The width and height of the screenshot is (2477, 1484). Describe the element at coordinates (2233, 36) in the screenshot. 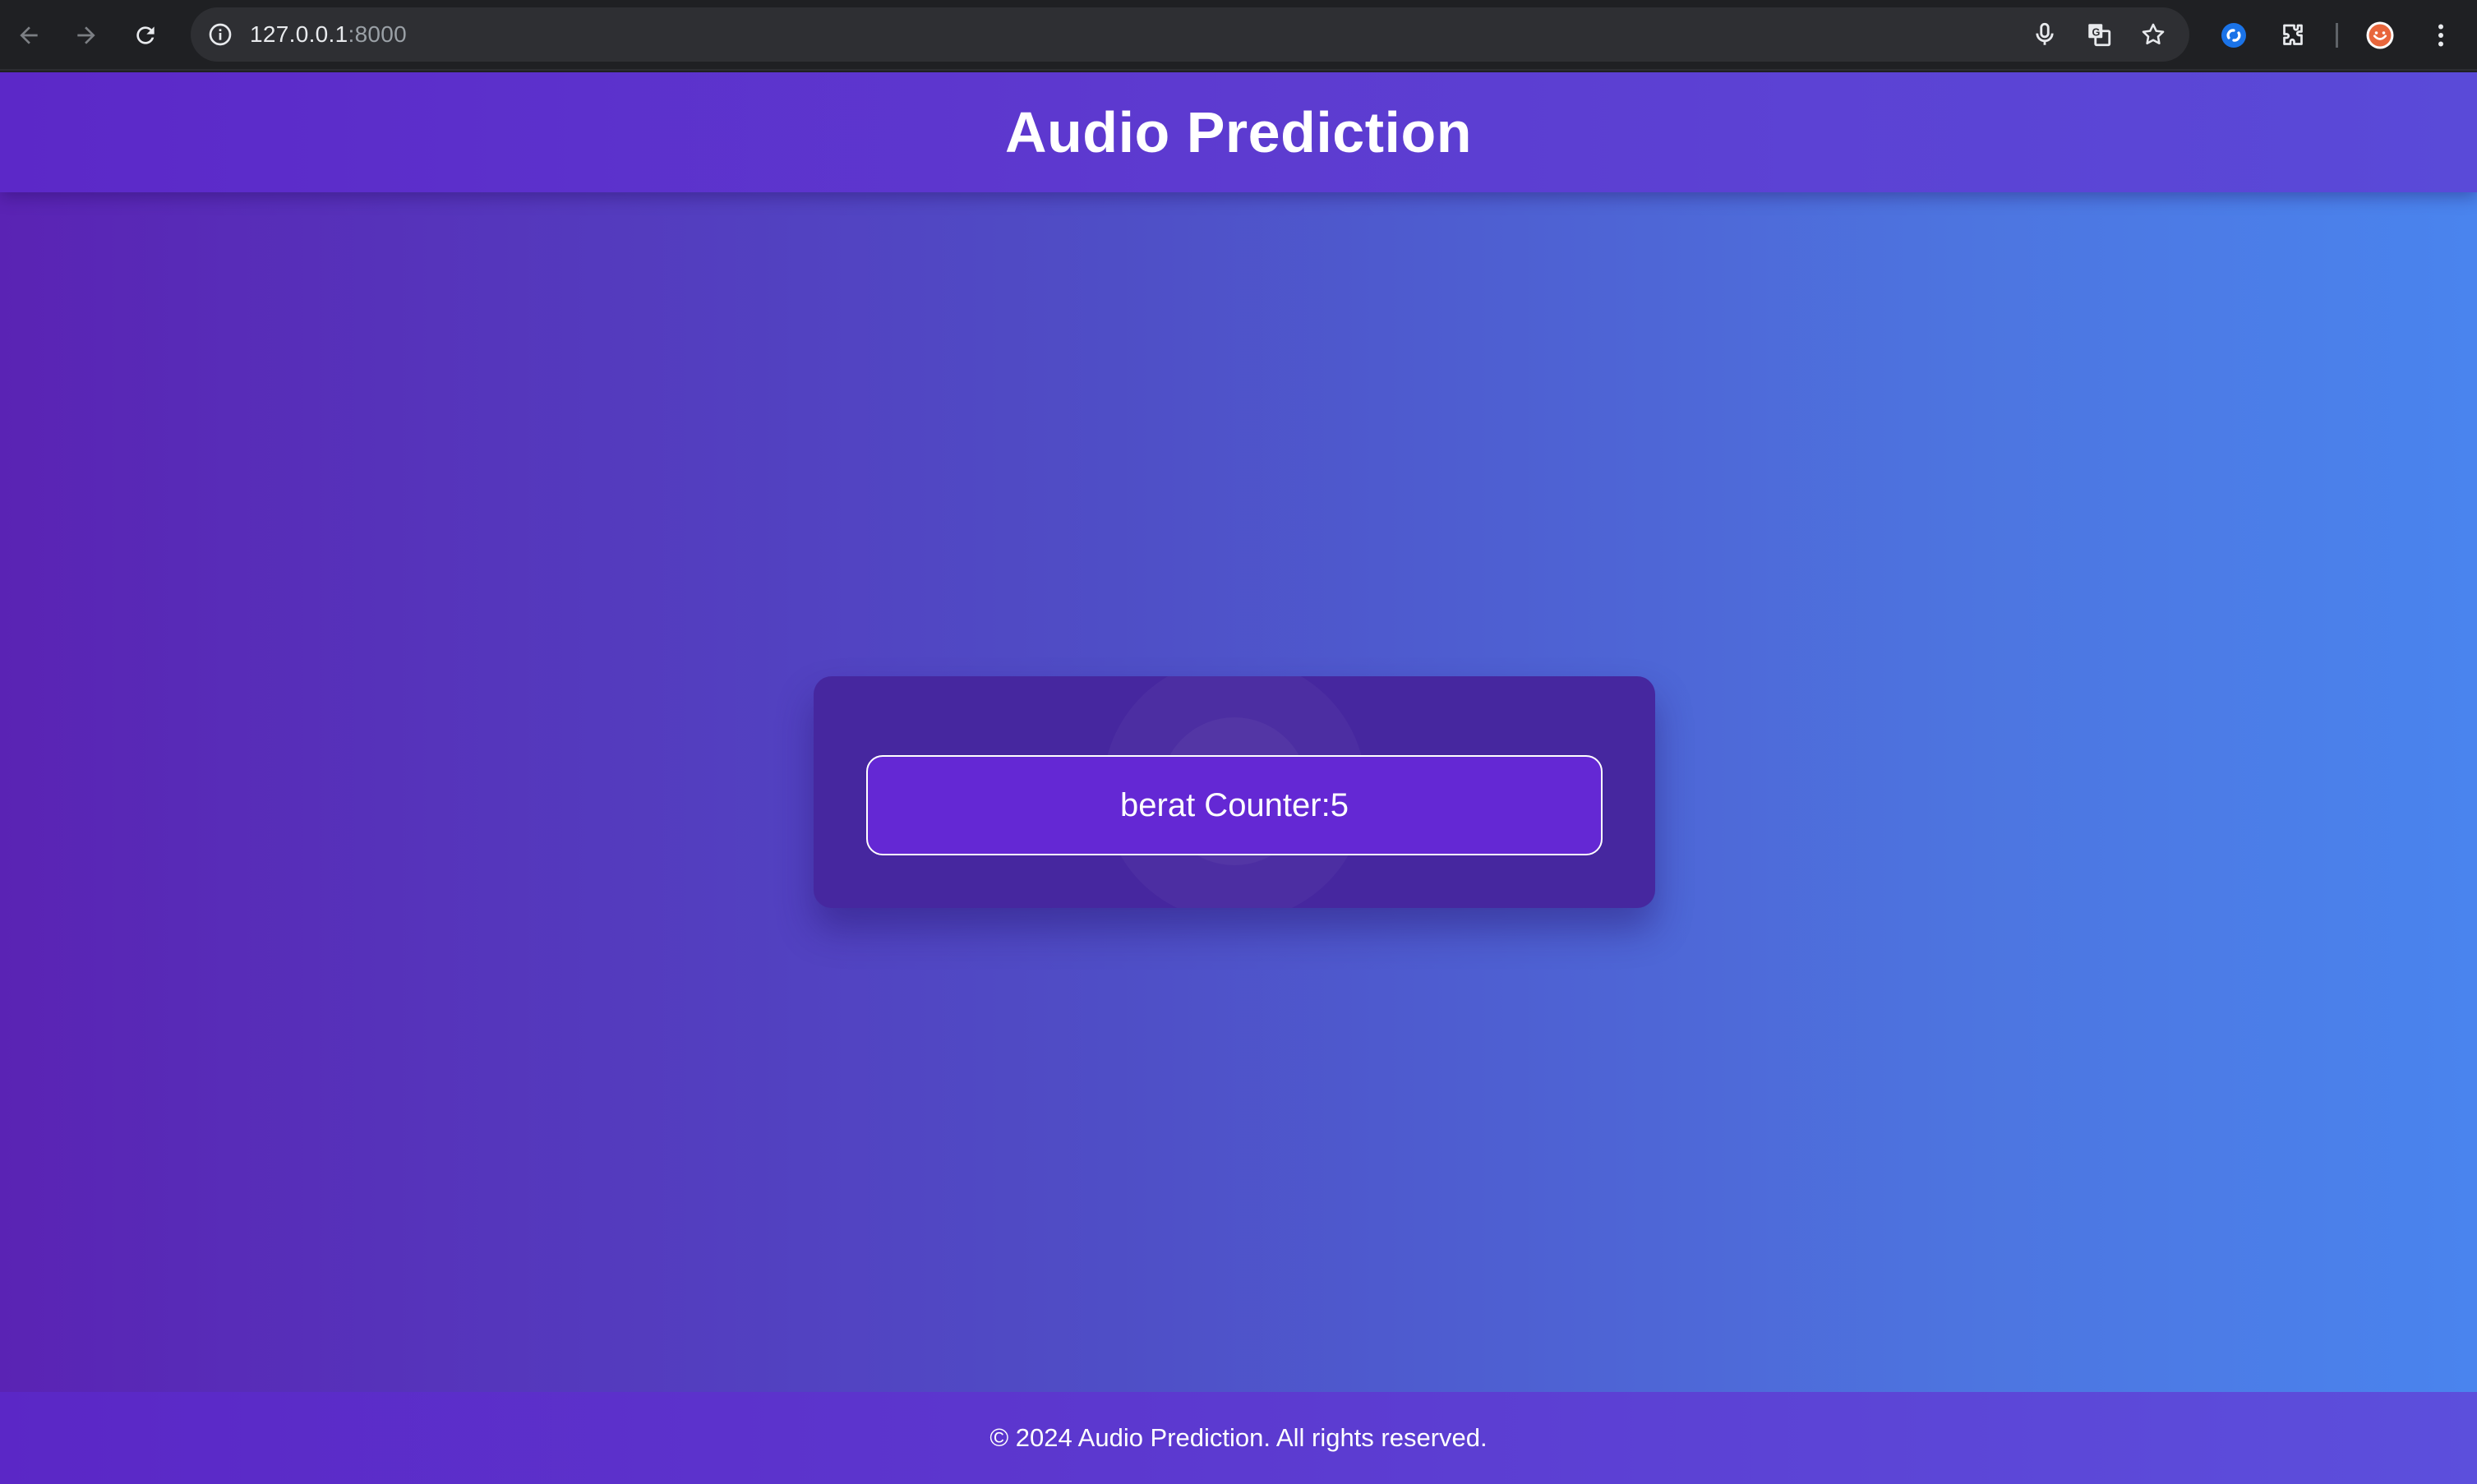

I see `extension-icon` at that location.